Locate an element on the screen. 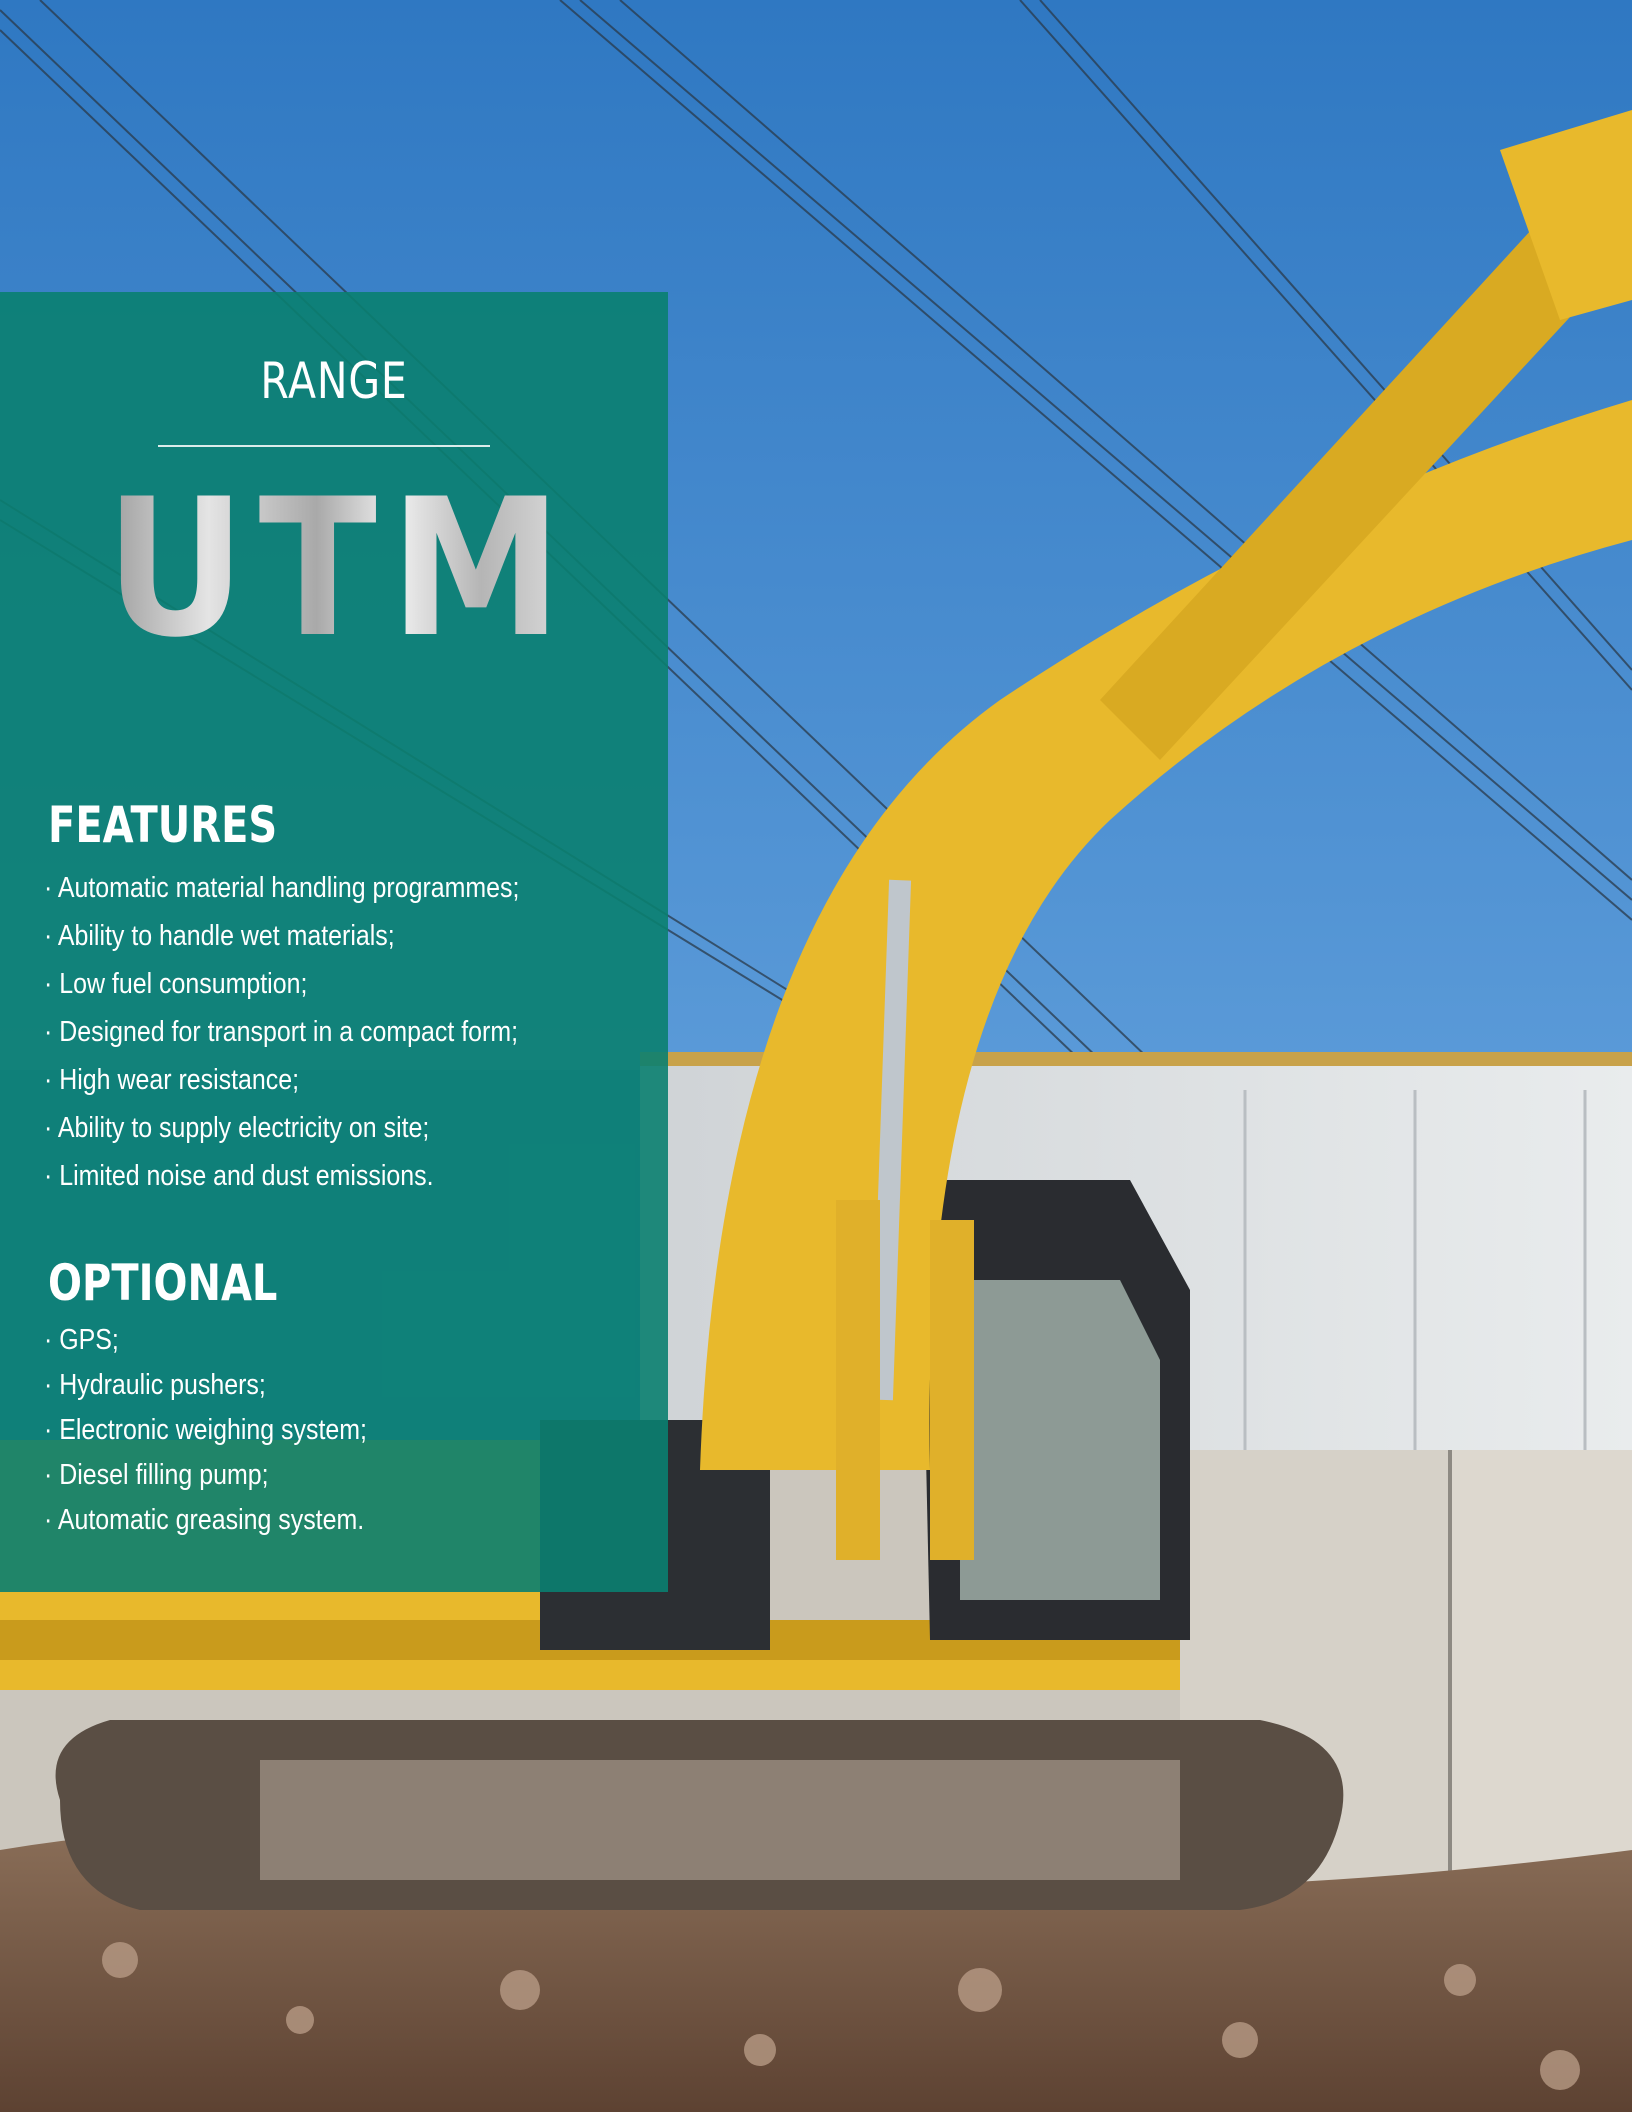 This screenshot has width=1632, height=2112. list-item: · Low fuel consumption; is located at coordinates (176, 984).